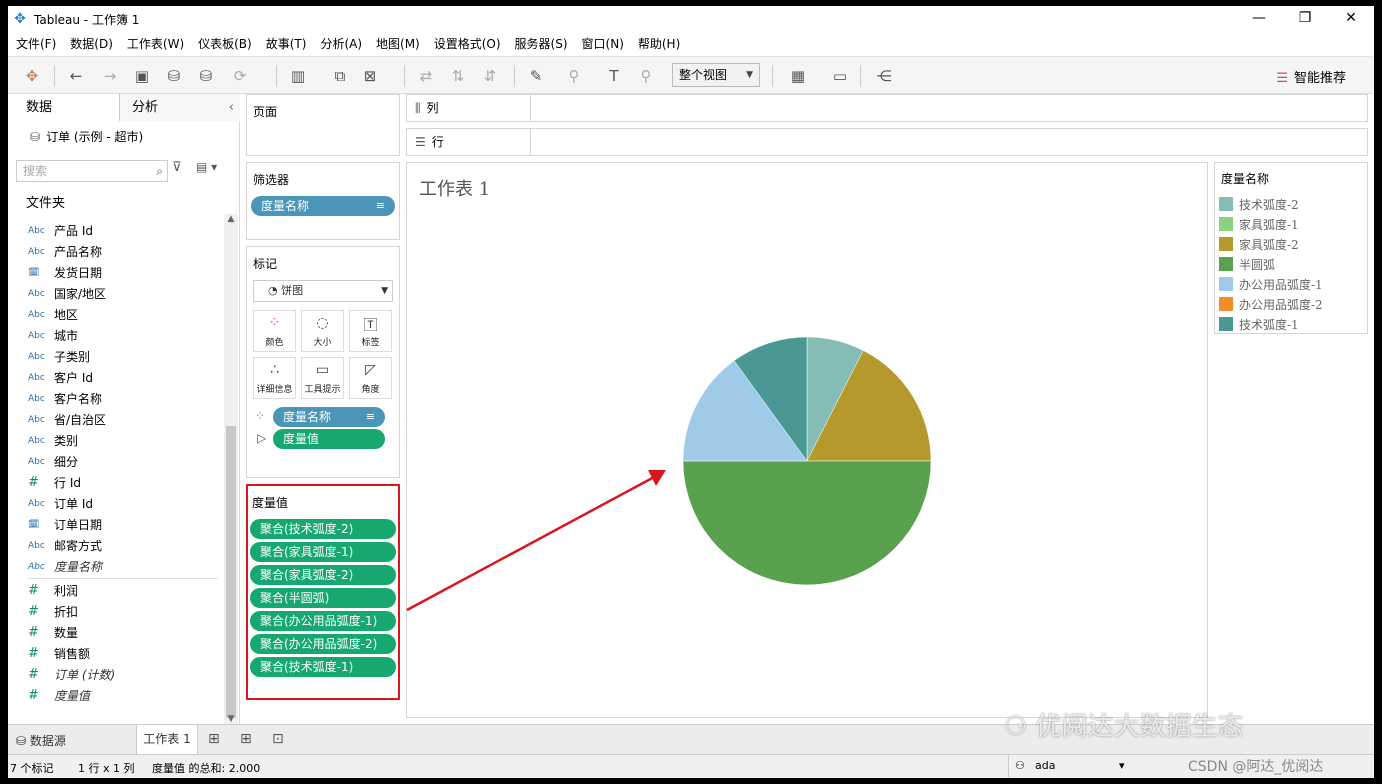 The height and width of the screenshot is (784, 1382). I want to click on sheet-tab-1: 工作表 1, so click(167, 740).